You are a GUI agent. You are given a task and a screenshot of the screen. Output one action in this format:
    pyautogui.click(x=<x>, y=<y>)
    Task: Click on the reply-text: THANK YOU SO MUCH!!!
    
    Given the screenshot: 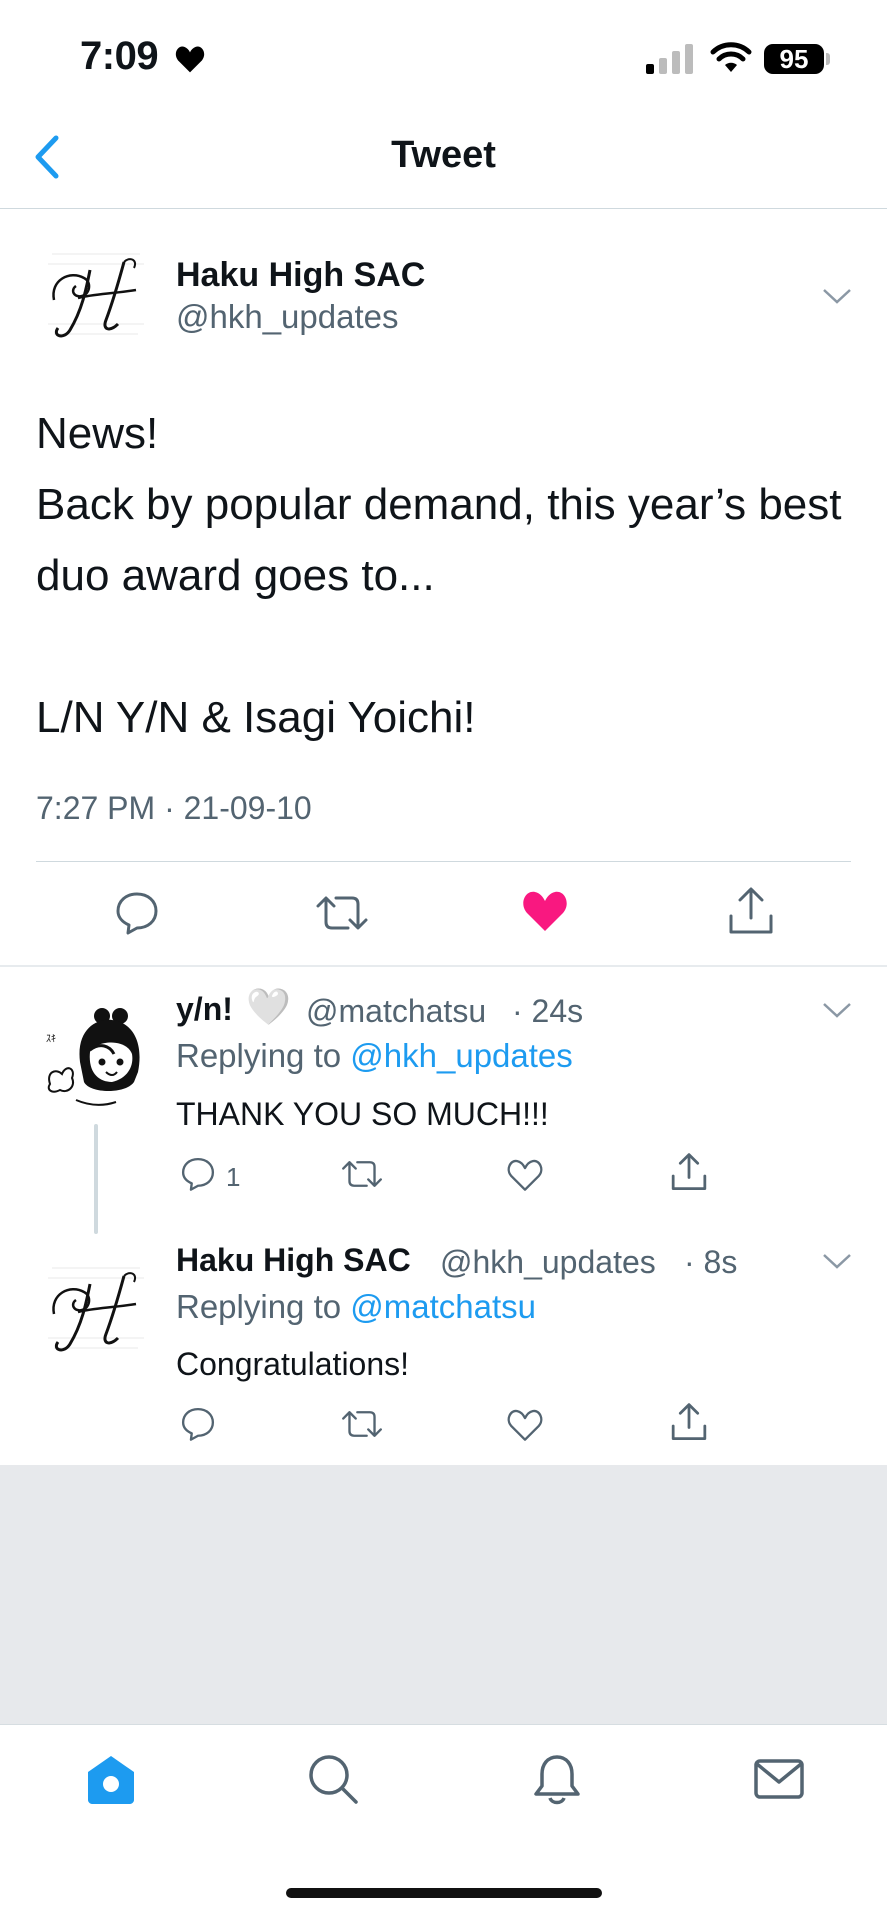 What is the action you would take?
    pyautogui.click(x=362, y=1114)
    